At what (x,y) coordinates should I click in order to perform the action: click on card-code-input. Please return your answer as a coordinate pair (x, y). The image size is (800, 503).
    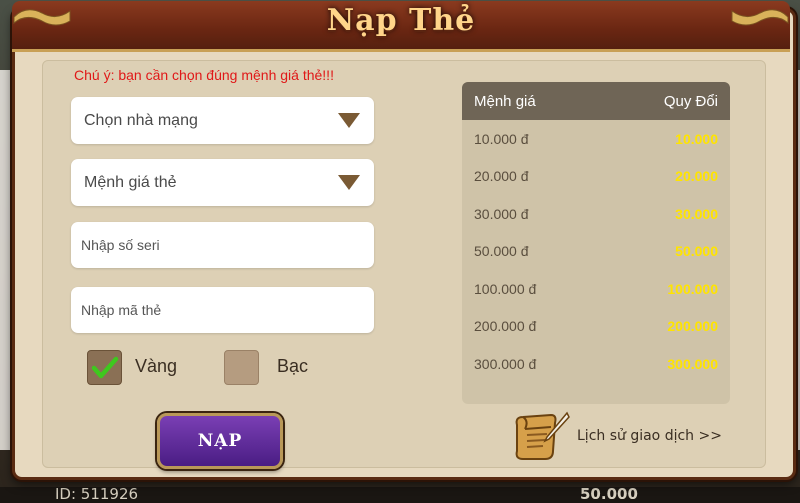
    Looking at the image, I should click on (222, 310).